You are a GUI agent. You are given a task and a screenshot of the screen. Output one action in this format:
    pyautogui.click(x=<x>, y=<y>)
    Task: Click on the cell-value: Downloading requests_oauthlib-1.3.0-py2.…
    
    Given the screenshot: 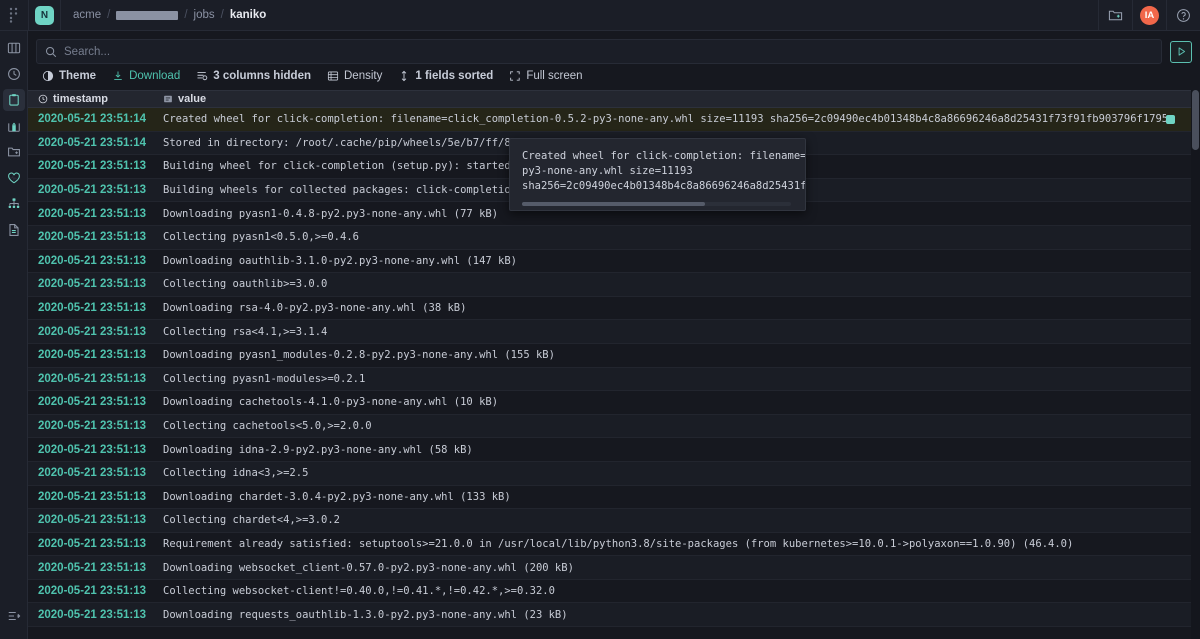 What is the action you would take?
    pyautogui.click(x=676, y=615)
    